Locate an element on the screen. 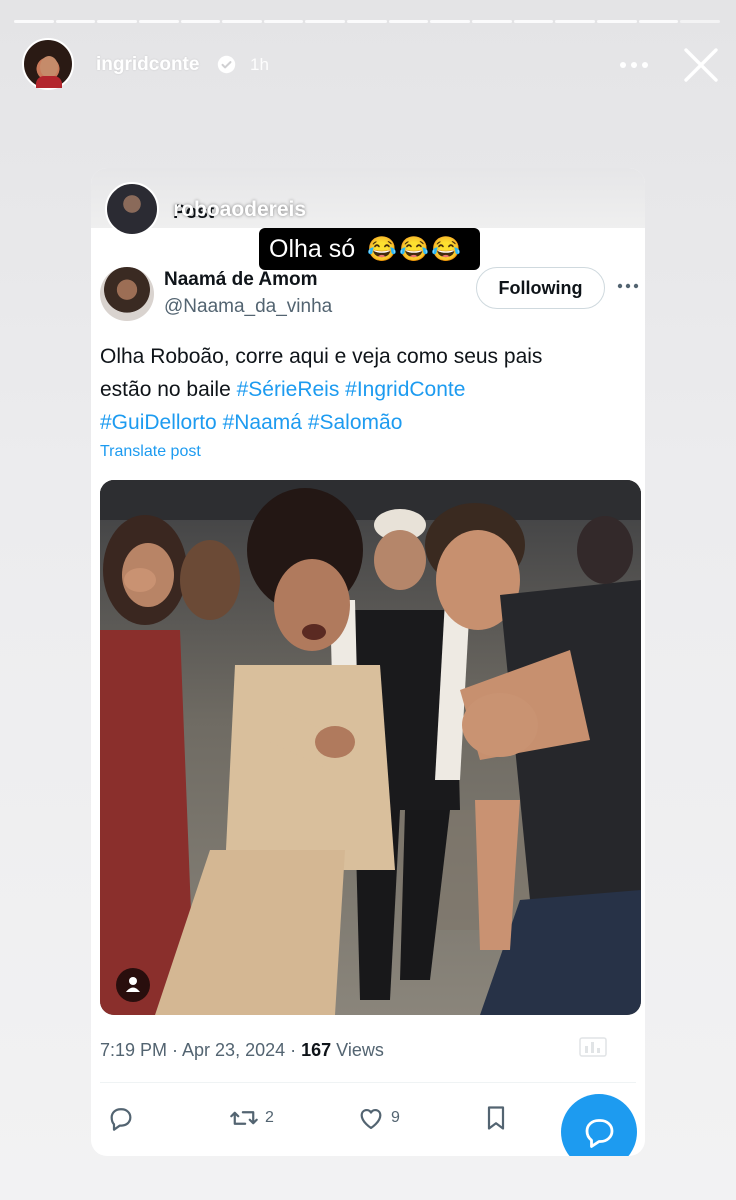 The width and height of the screenshot is (736, 1200). hashtag-link: #GuiDellorto is located at coordinates (158, 422).